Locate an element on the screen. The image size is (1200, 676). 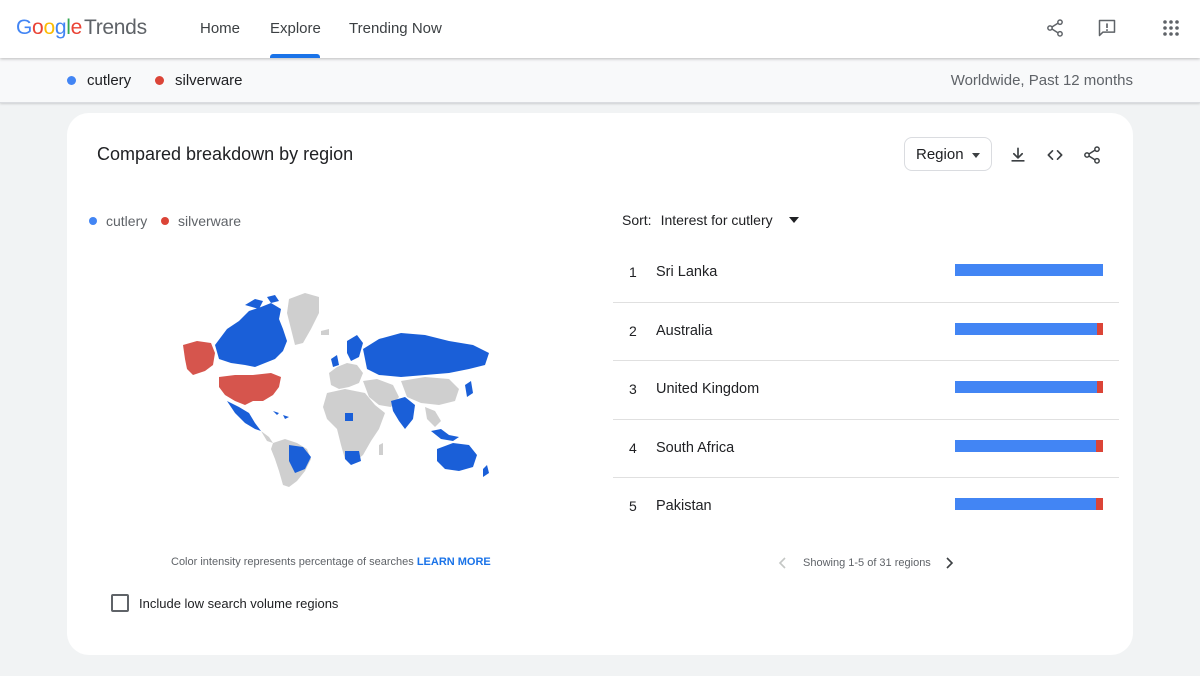
legend-label: silverware is located at coordinates (210, 221).